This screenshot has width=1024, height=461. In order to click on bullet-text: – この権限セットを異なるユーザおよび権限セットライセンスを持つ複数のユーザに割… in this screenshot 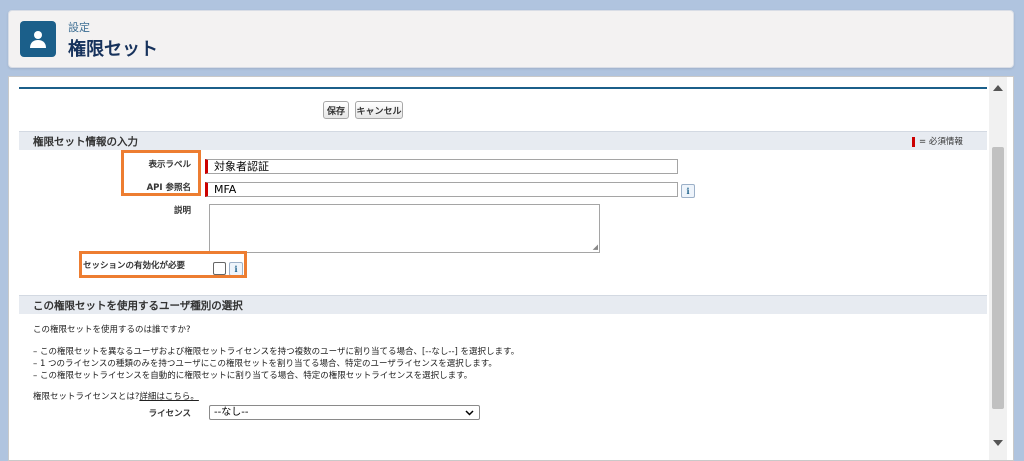, I will do `click(276, 352)`.